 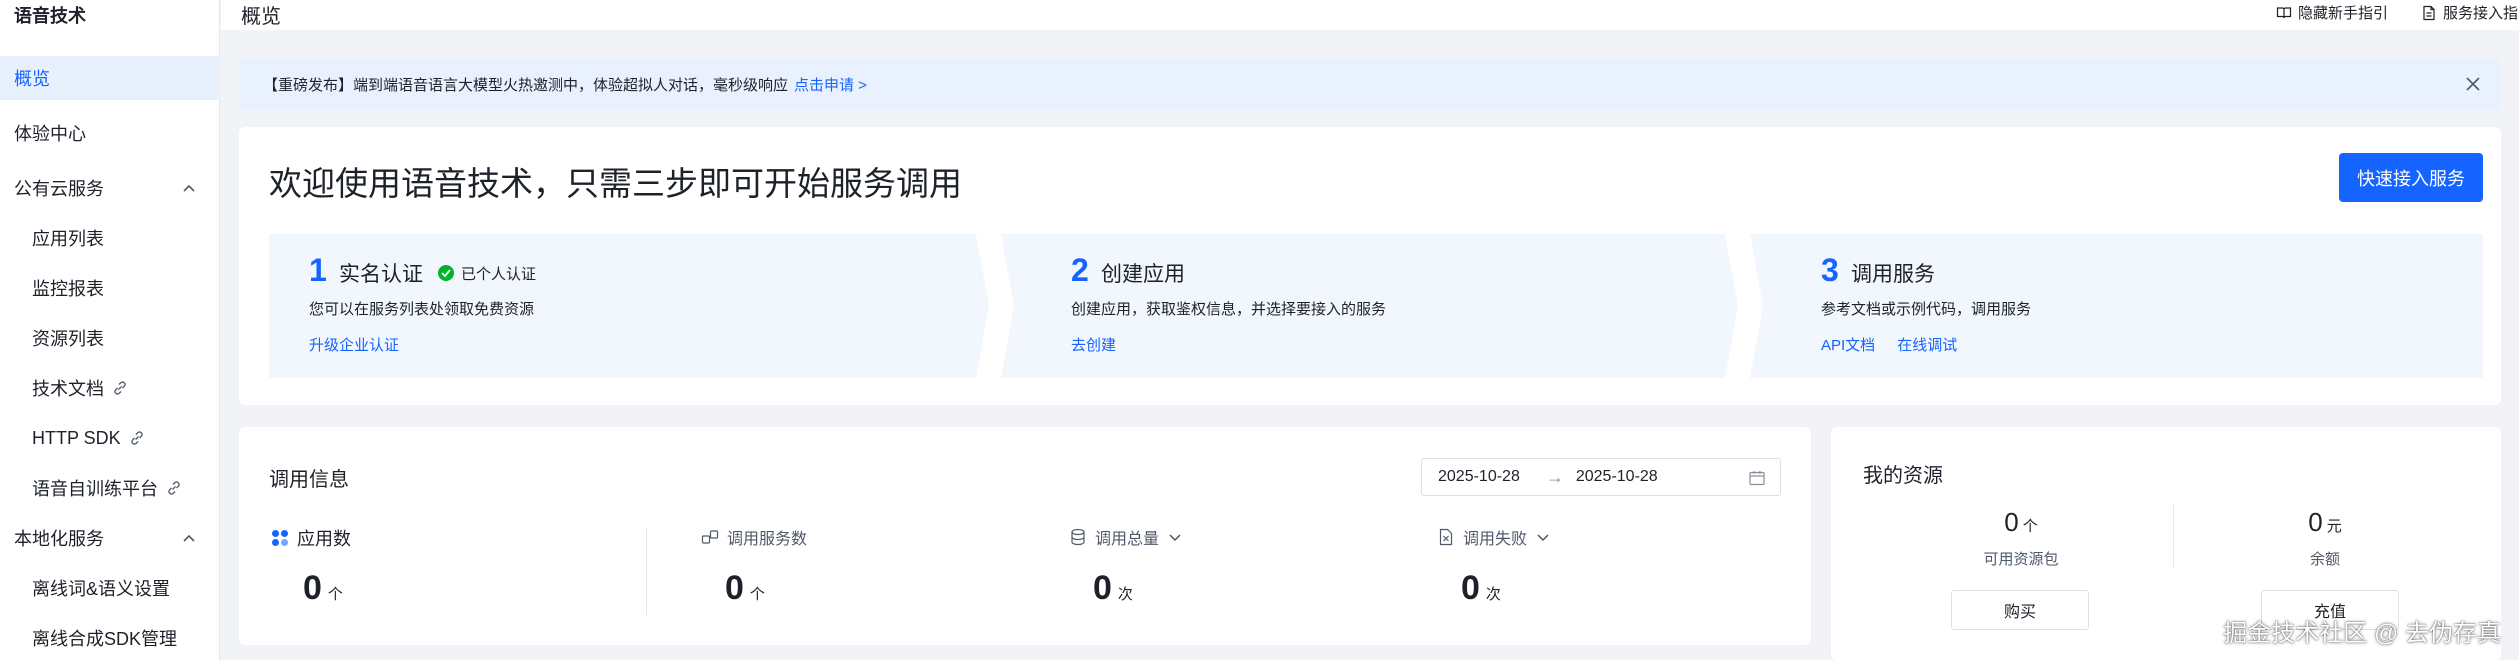 I want to click on header: 概览 隐藏新手指引 服务接入指, so click(x=1370, y=15).